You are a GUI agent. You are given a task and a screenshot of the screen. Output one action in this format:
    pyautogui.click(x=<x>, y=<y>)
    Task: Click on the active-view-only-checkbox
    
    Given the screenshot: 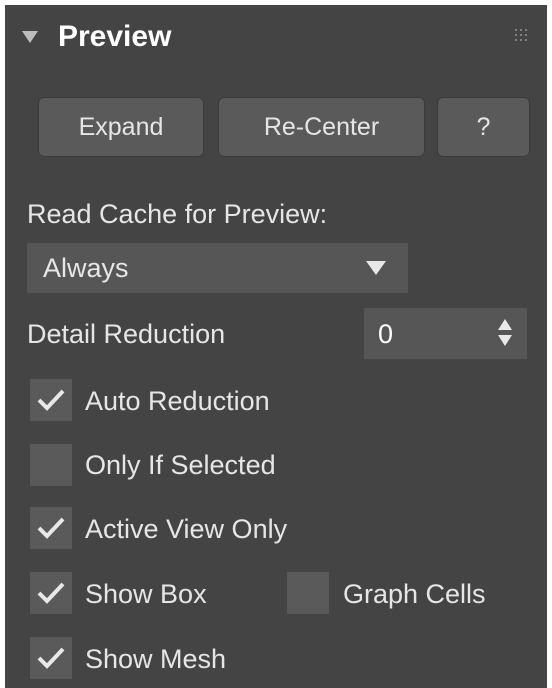 What is the action you would take?
    pyautogui.click(x=51, y=528)
    